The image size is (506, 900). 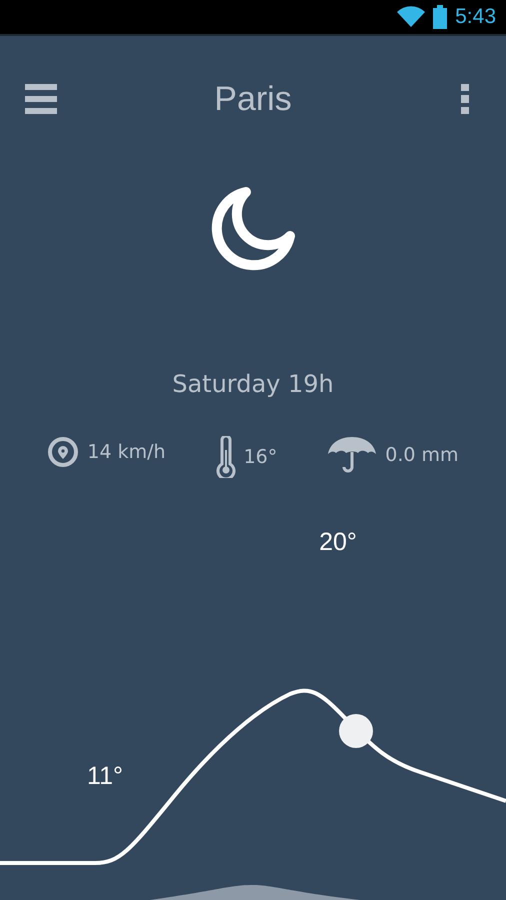 What do you see at coordinates (475, 17) in the screenshot?
I see `status-time: 5:43` at bounding box center [475, 17].